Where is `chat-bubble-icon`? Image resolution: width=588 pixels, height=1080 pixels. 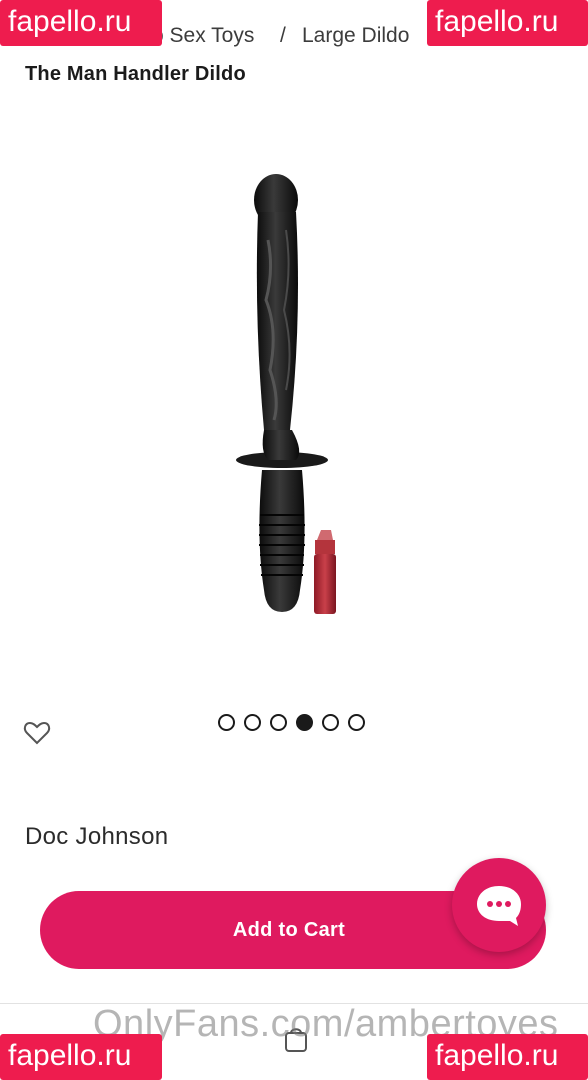 chat-bubble-icon is located at coordinates (499, 906).